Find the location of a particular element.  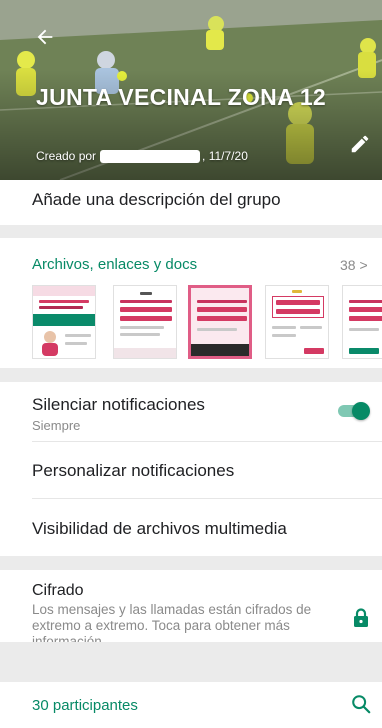

media-title: Archivos, enlaces y docs is located at coordinates (114, 264).